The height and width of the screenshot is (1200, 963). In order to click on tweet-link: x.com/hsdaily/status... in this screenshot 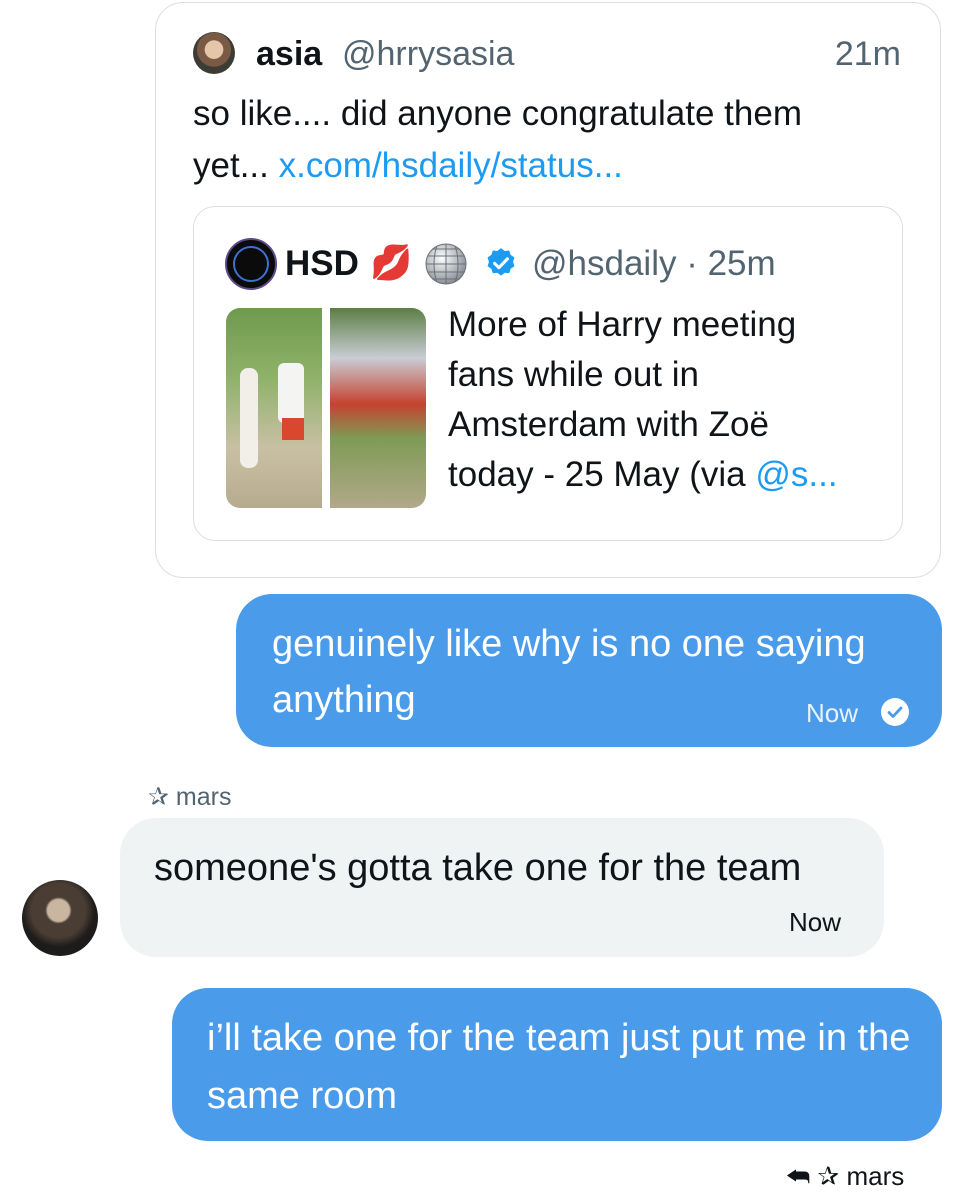, I will do `click(451, 165)`.